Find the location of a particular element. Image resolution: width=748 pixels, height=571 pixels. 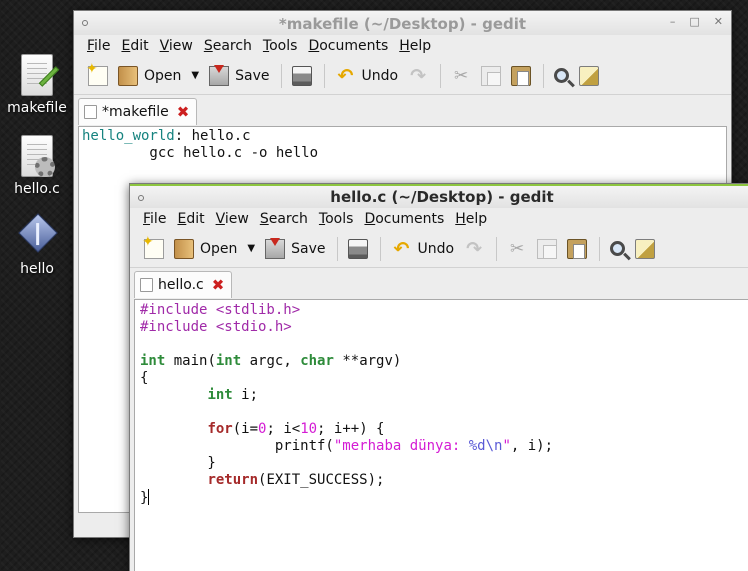

tab-makefile: *makefile ✖ is located at coordinates (138, 111).